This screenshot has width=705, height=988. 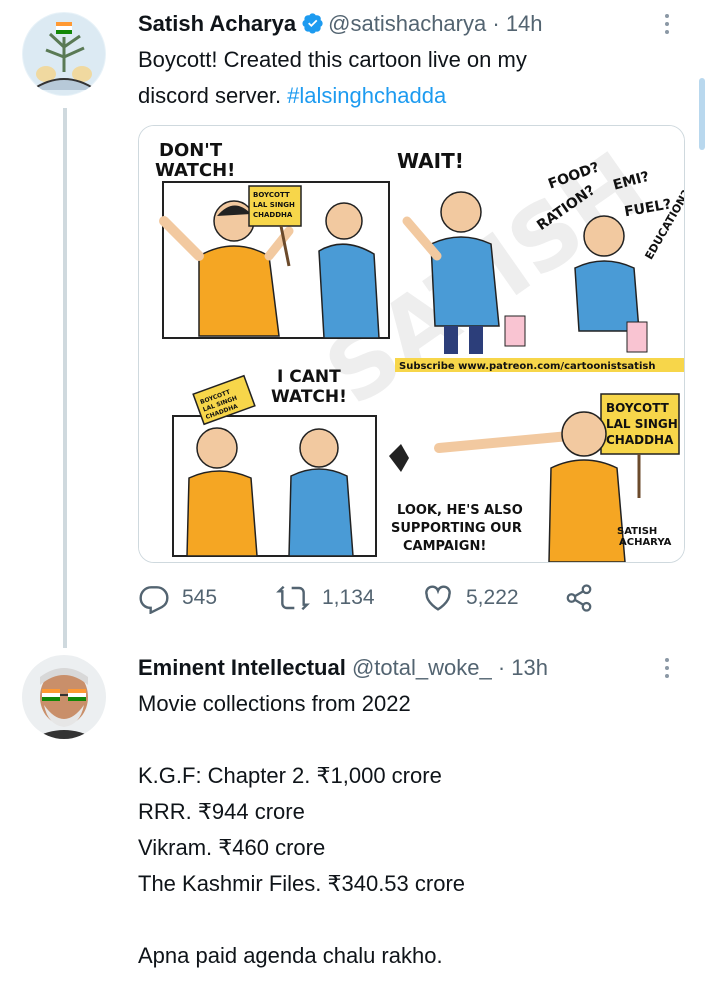 I want to click on tweet-header: Satish Acharya @satishacharya · 14h, so click(x=340, y=24).